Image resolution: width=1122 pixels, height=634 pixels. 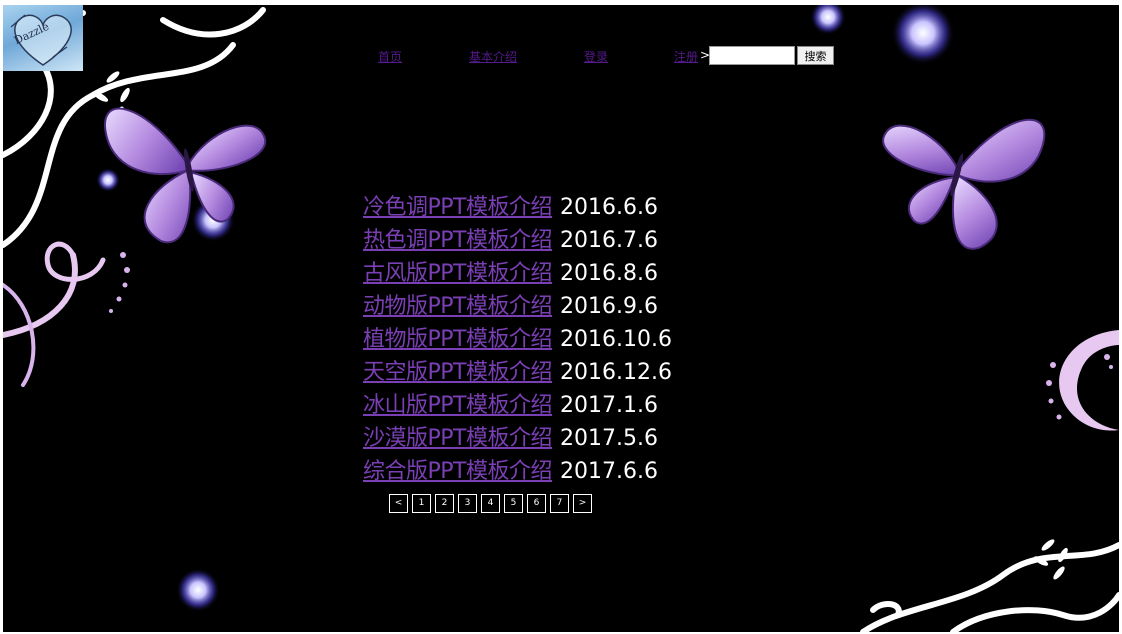 I want to click on pagination-page-2: 2, so click(x=444, y=503).